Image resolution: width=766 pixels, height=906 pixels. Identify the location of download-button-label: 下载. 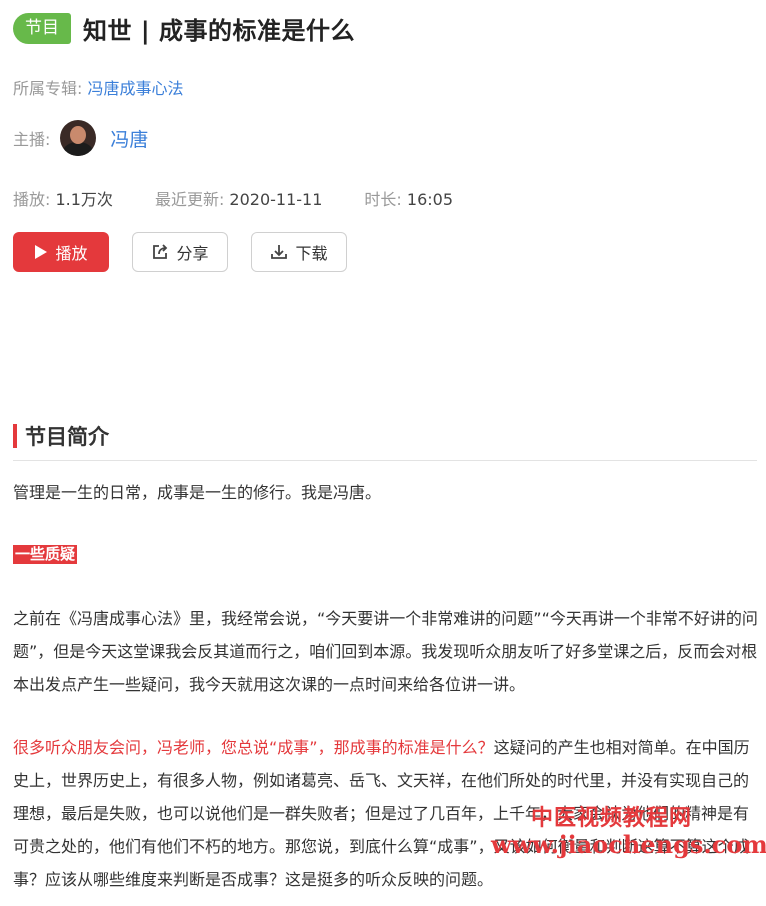
(311, 253).